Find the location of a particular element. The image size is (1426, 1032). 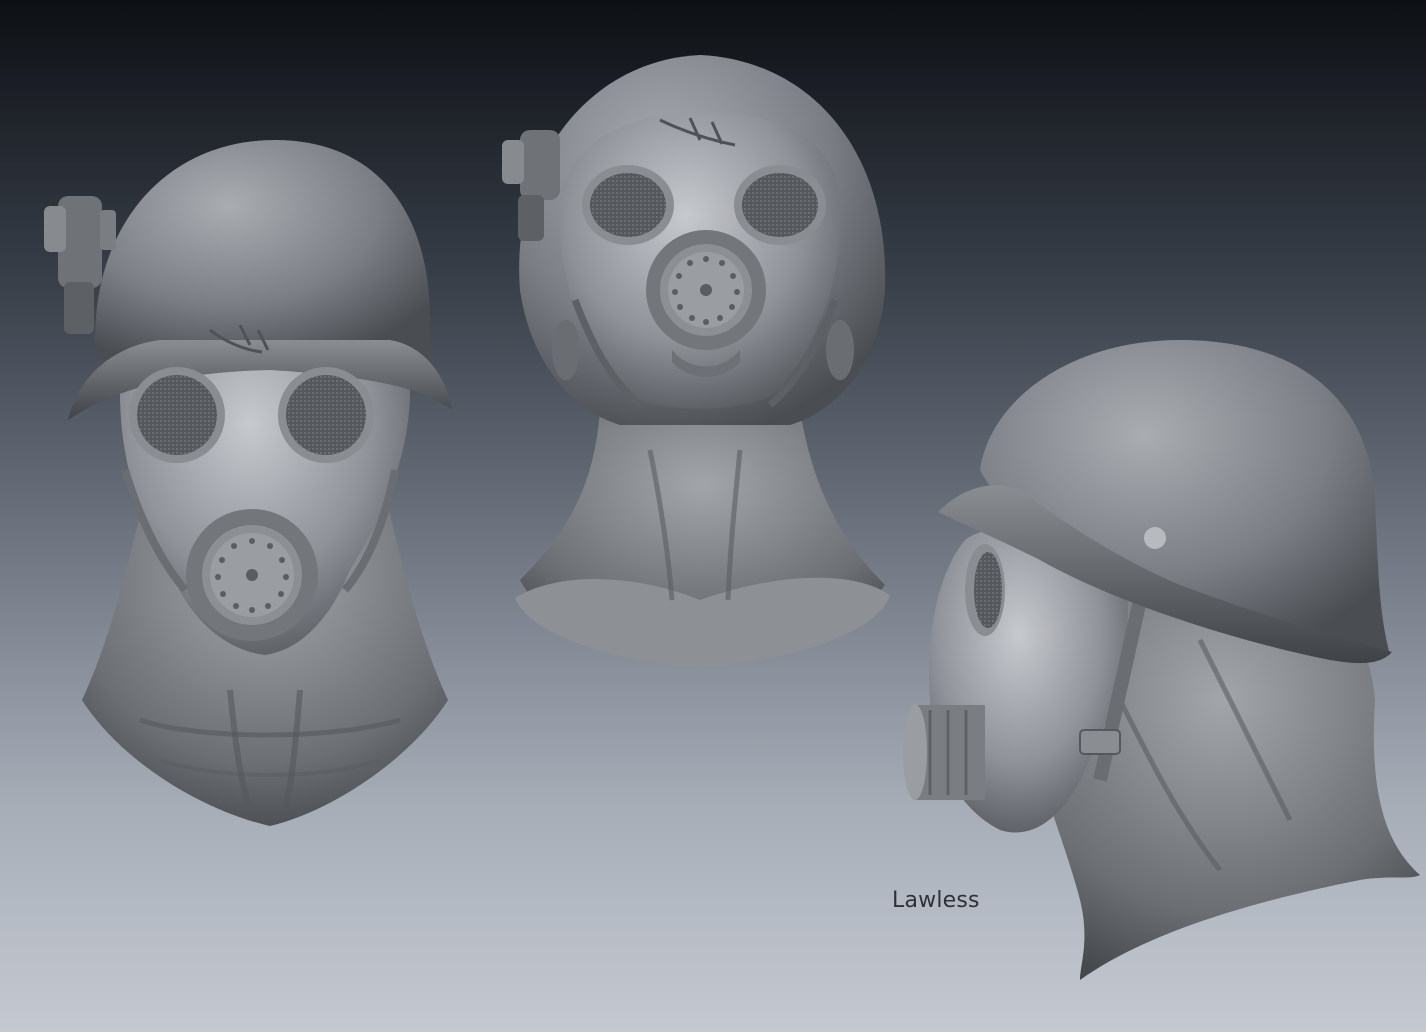

helmet-dome is located at coordinates (262, 250).